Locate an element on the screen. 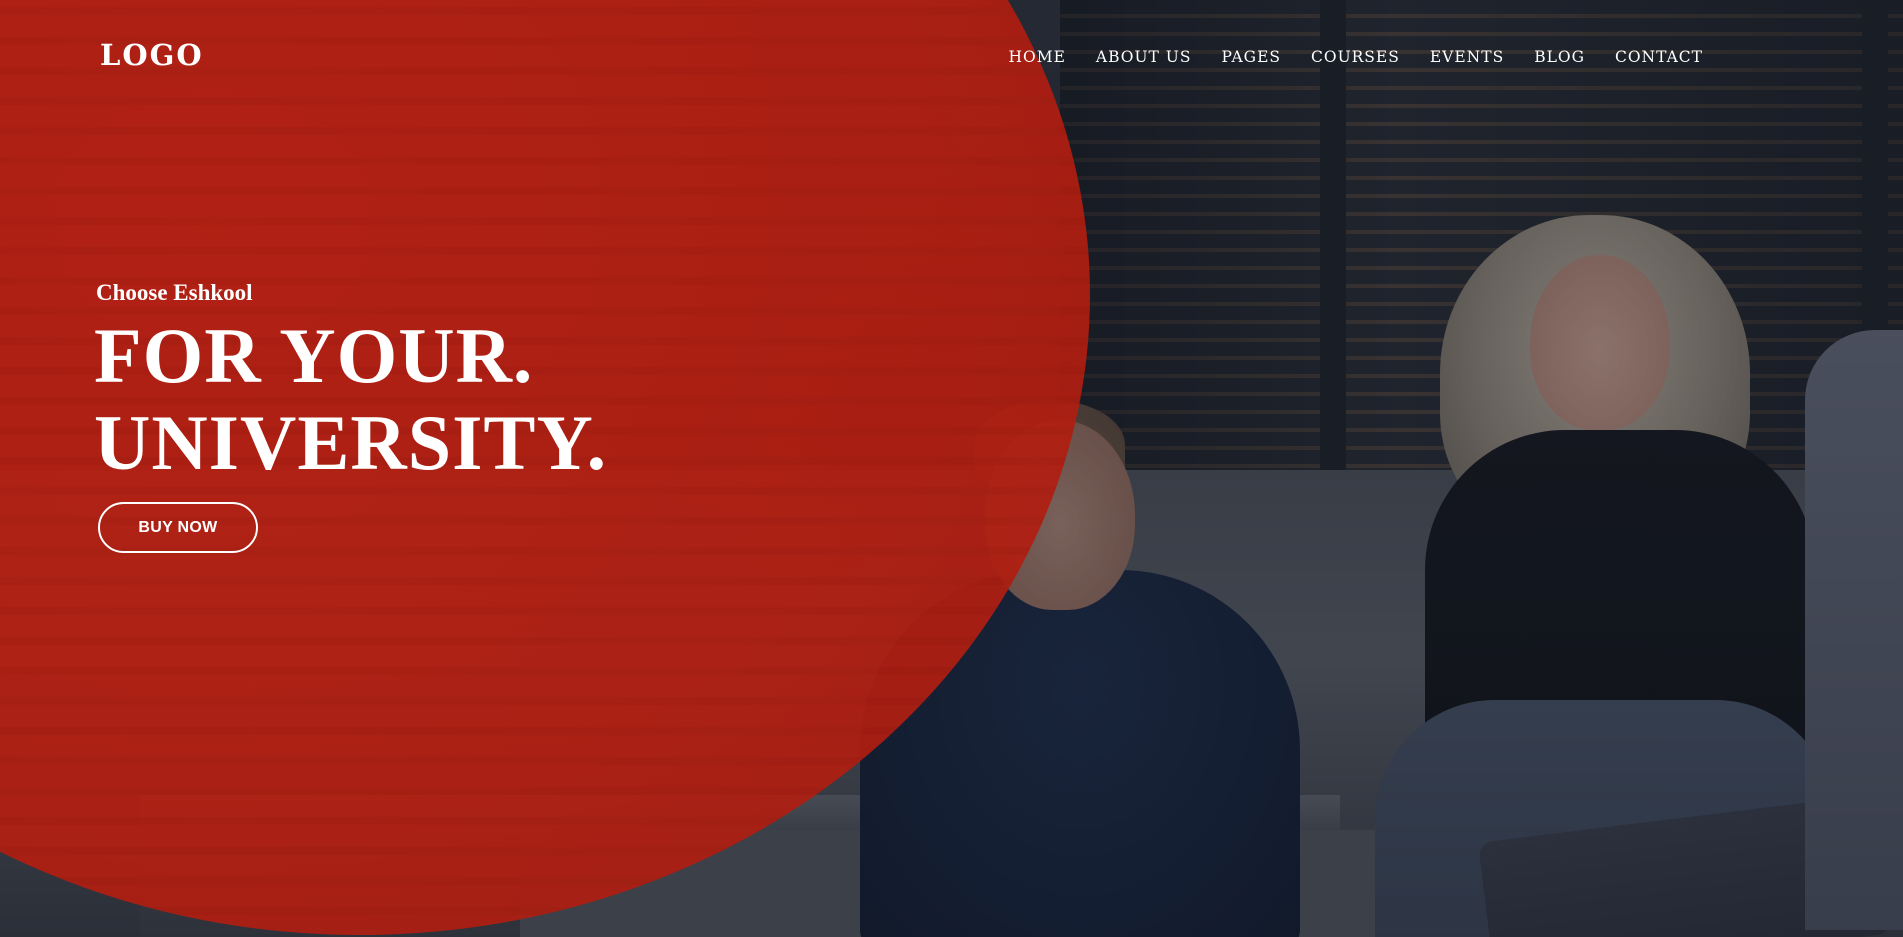  nav-item-courses: COURSES is located at coordinates (1355, 57).